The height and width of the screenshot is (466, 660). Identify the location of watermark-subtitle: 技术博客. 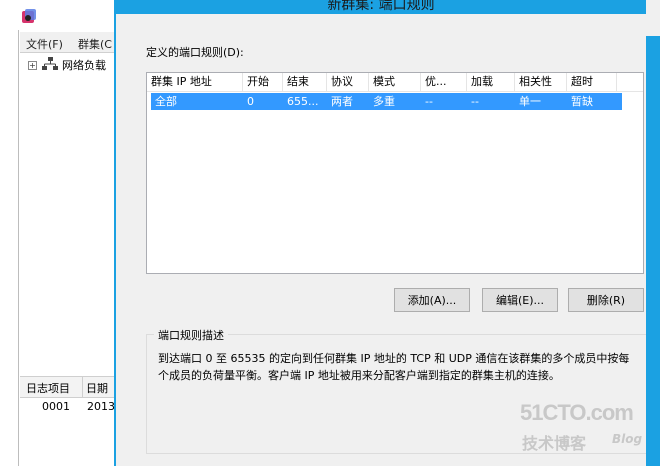
(554, 443).